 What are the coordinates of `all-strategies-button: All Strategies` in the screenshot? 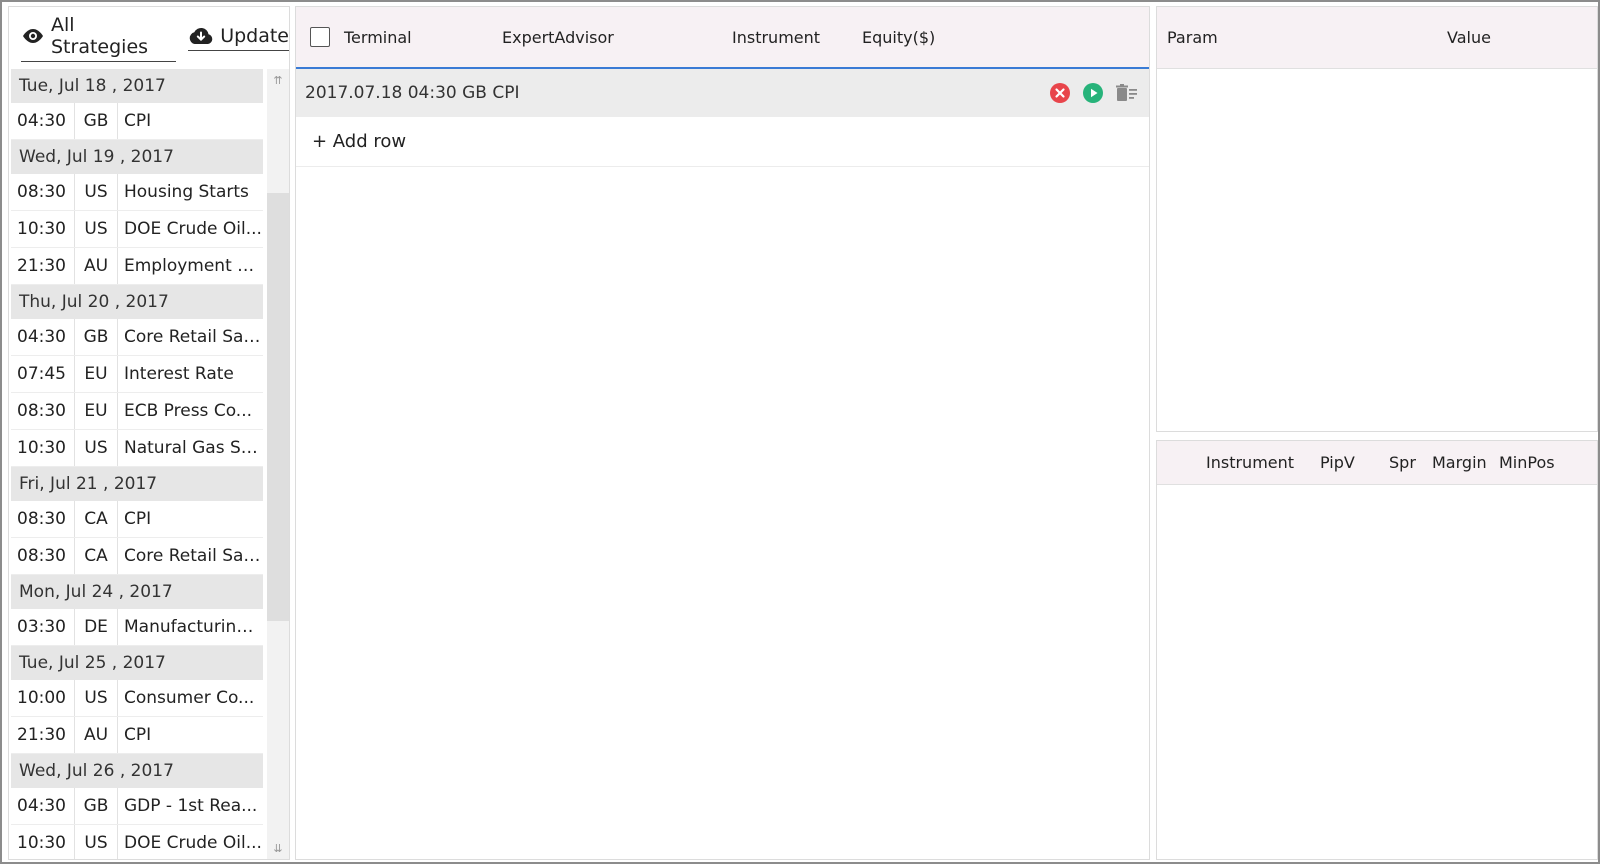 It's located at (99, 38).